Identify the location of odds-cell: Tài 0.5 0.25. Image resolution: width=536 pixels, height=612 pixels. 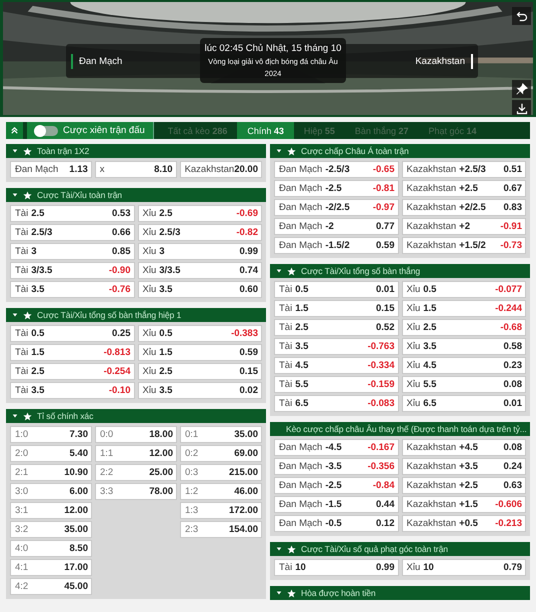
(72, 333).